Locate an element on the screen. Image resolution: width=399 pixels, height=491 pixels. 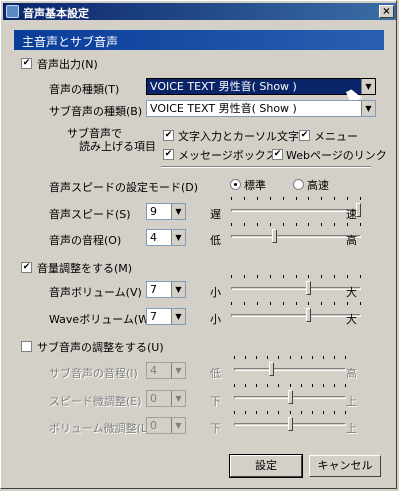
volume-adjust-checkbox: ✔ is located at coordinates (26, 267).